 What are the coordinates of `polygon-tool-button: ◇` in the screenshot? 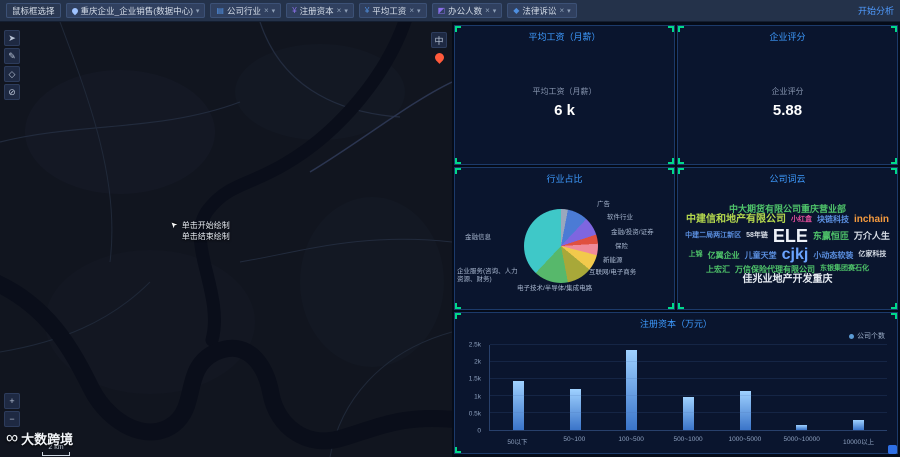 It's located at (12, 74).